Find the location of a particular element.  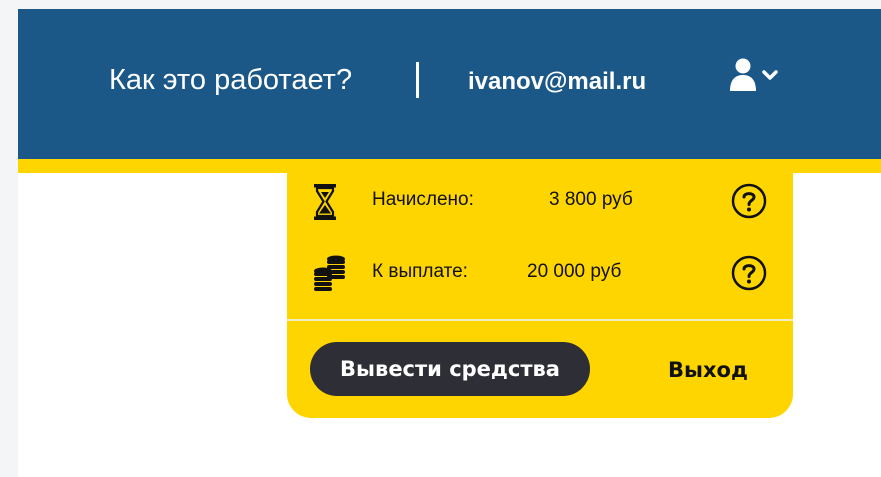

header-divider is located at coordinates (417, 80).